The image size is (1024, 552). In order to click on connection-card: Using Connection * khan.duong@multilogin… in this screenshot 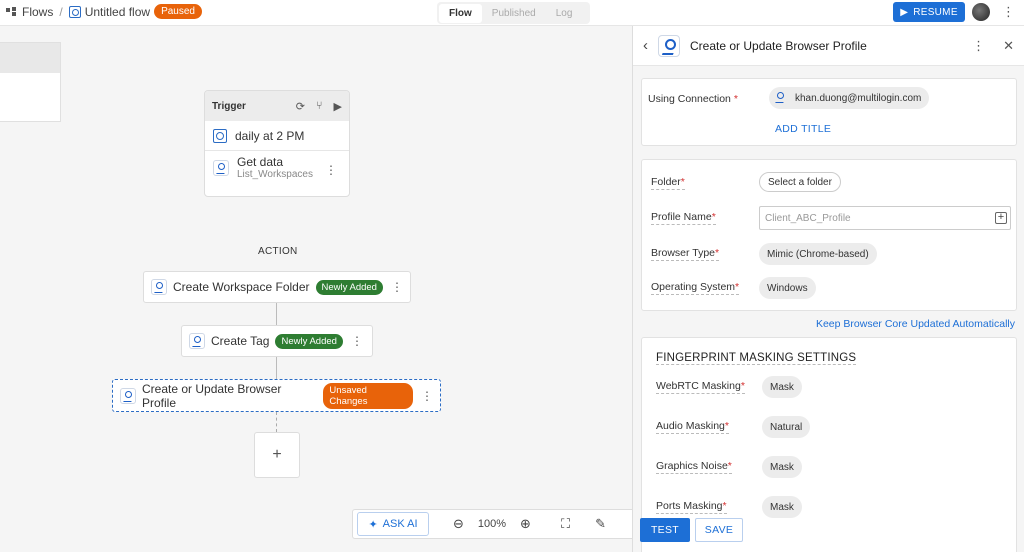, I will do `click(829, 112)`.